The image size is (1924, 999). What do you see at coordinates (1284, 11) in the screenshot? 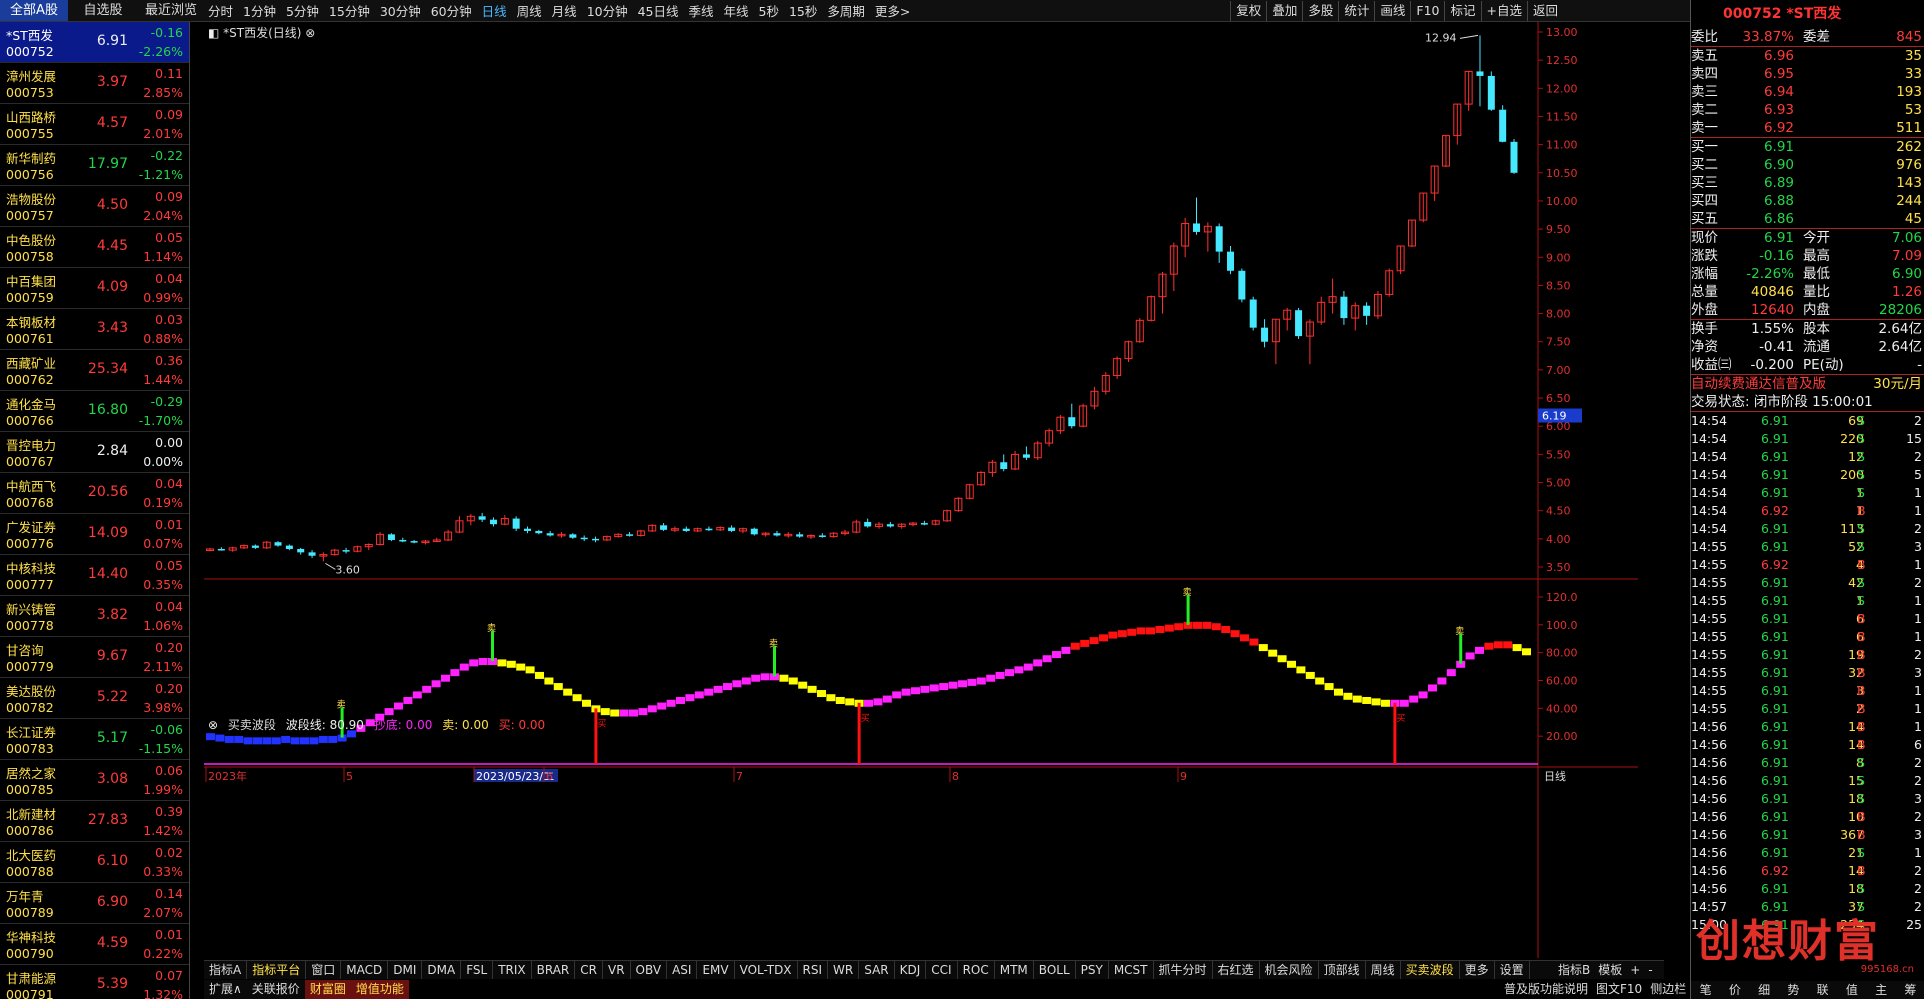
I see `chart-tool-button: 叠加` at bounding box center [1284, 11].